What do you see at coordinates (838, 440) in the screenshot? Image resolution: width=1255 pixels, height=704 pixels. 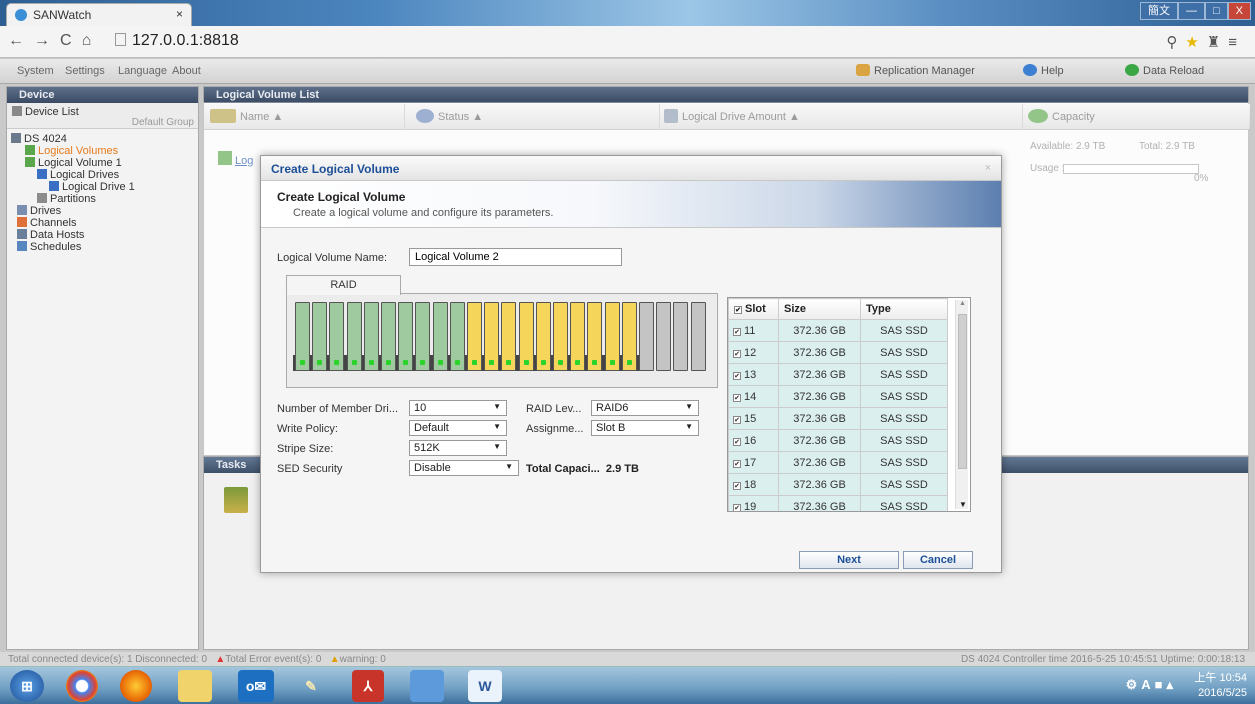 I see `slot-row: ✔ 16 372.36 GB SAS SSD` at bounding box center [838, 440].